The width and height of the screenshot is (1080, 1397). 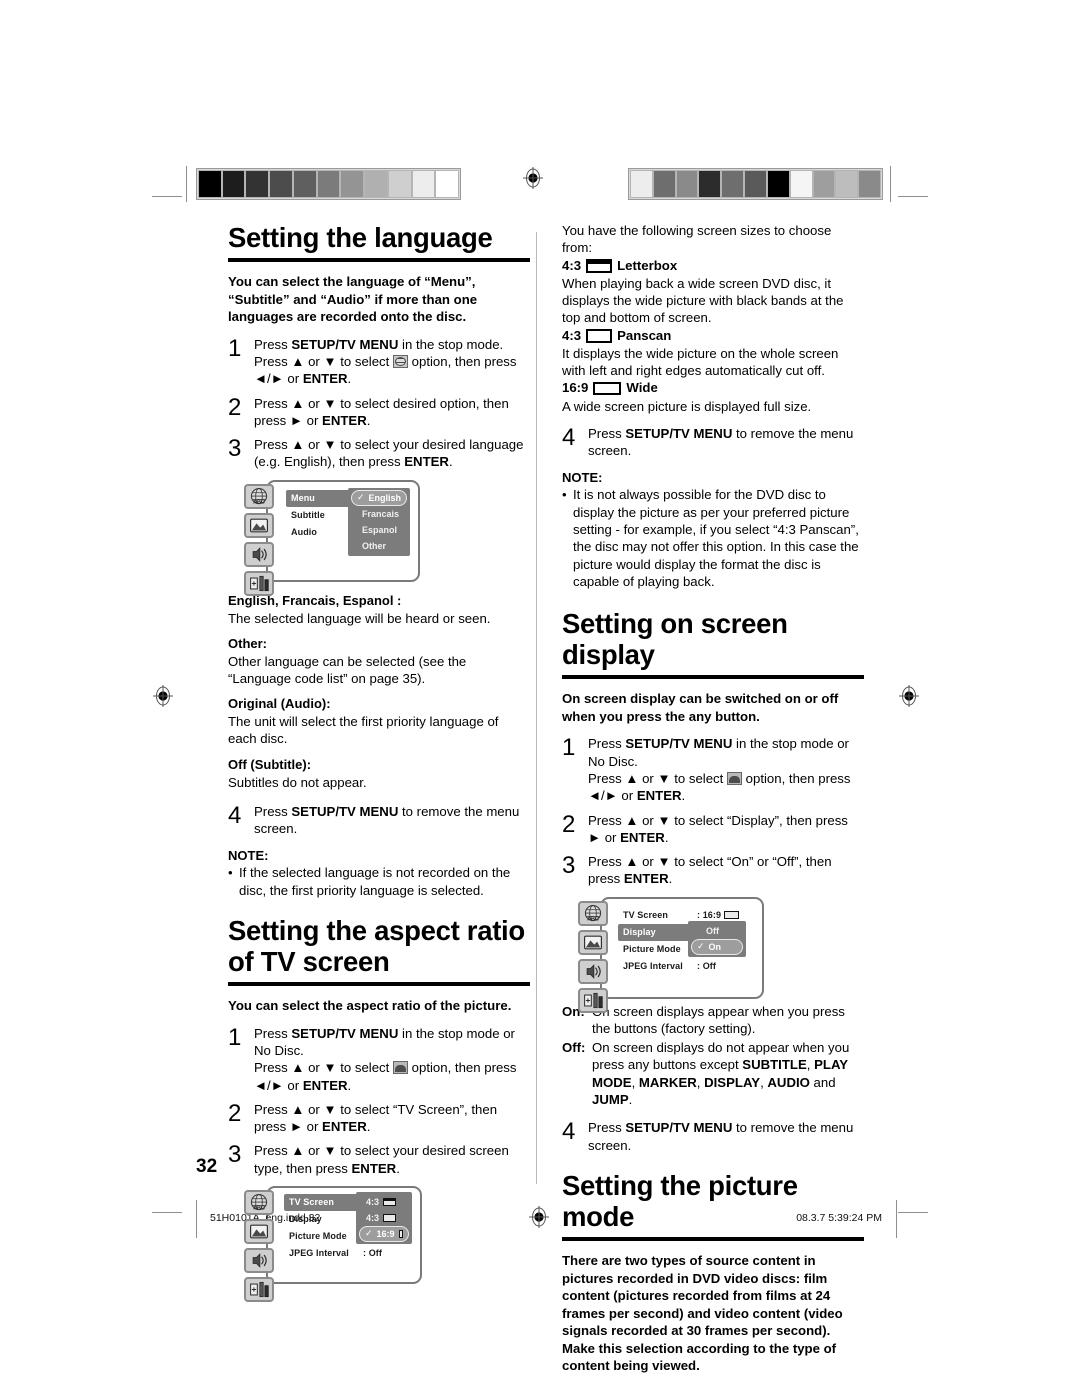 What do you see at coordinates (379, 514) in the screenshot?
I see `osd-option-francais: Francais` at bounding box center [379, 514].